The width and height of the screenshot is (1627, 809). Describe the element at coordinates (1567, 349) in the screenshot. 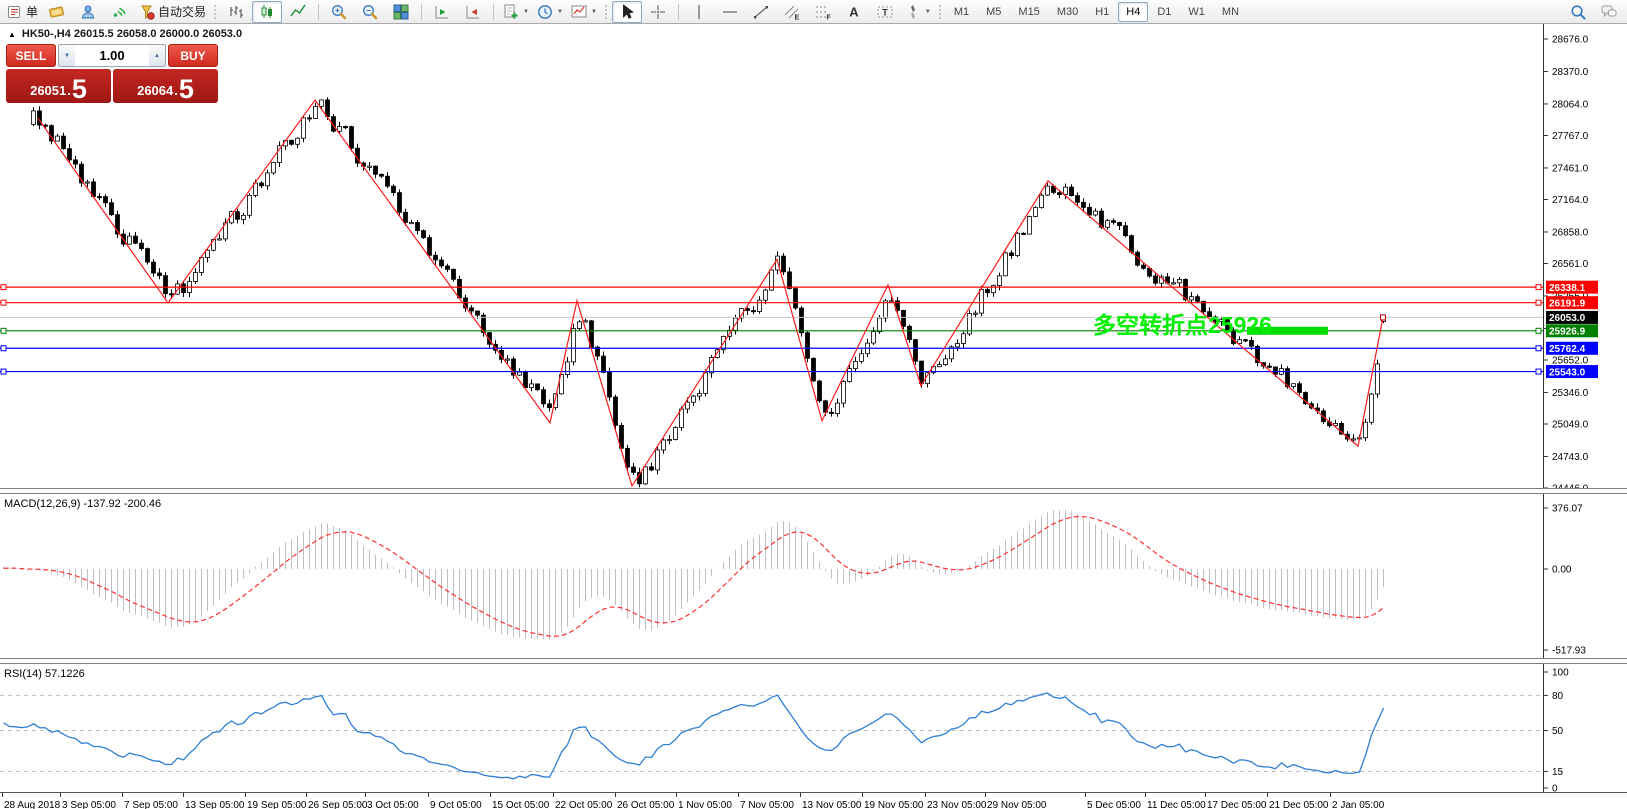

I see `svg-text: 25762.4` at that location.